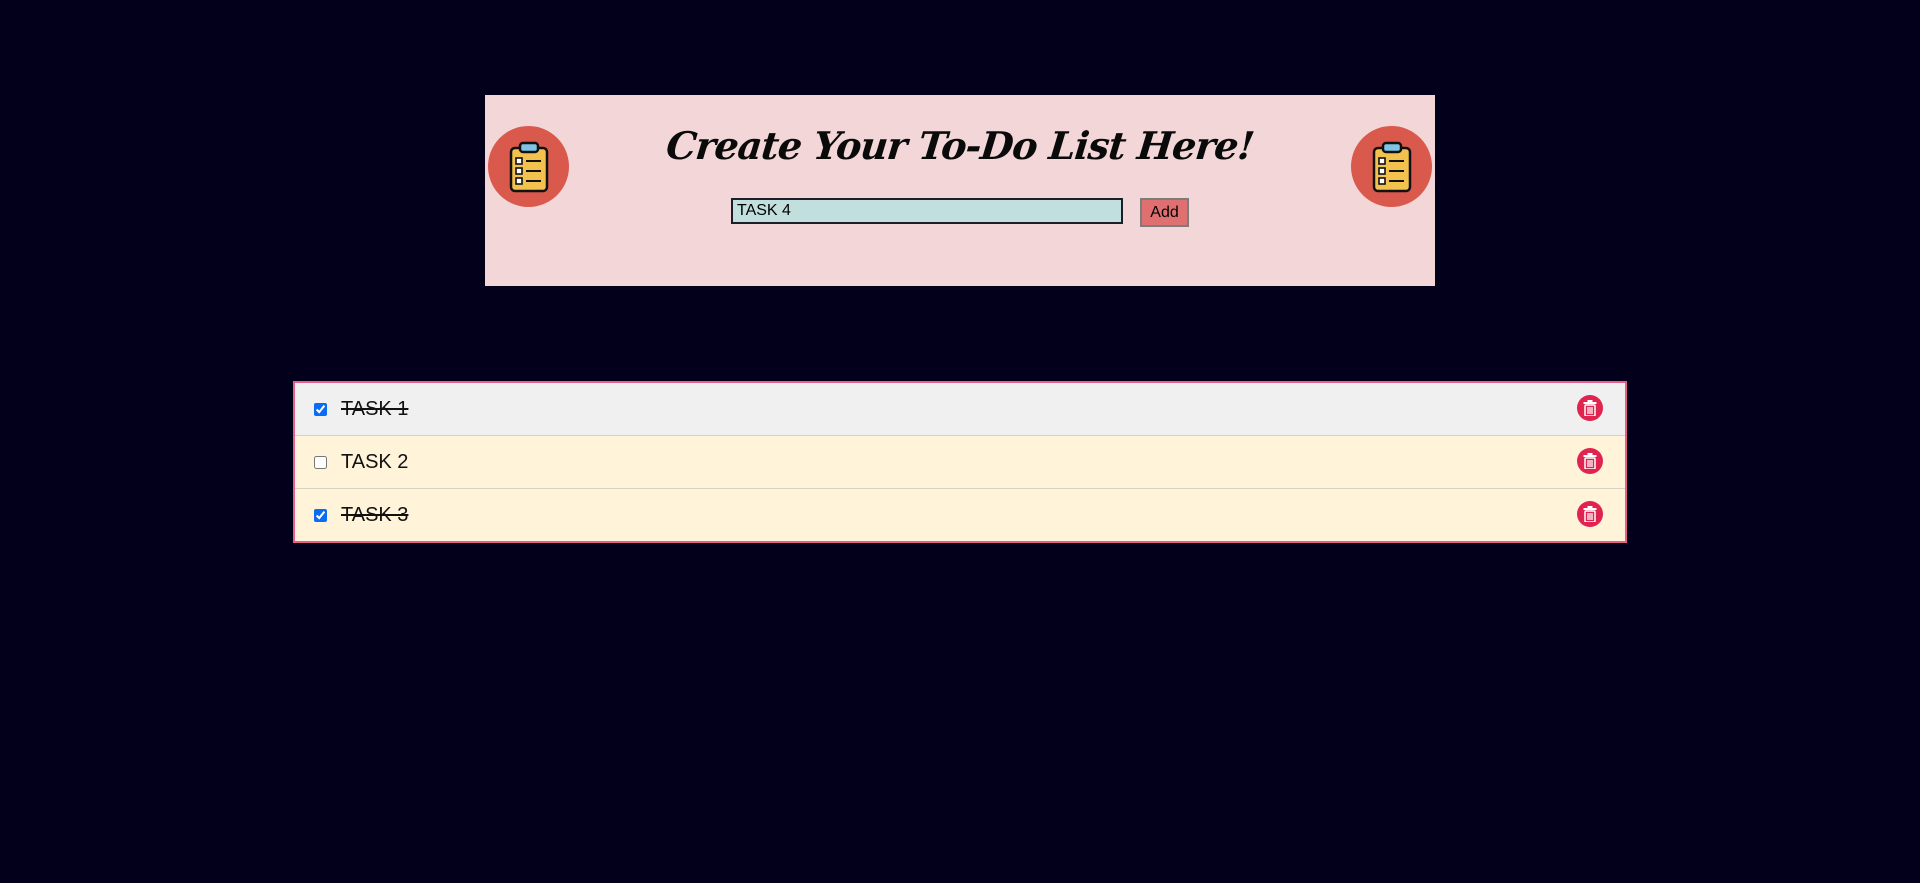  What do you see at coordinates (960, 515) in the screenshot?
I see `task-row: TASK 3` at bounding box center [960, 515].